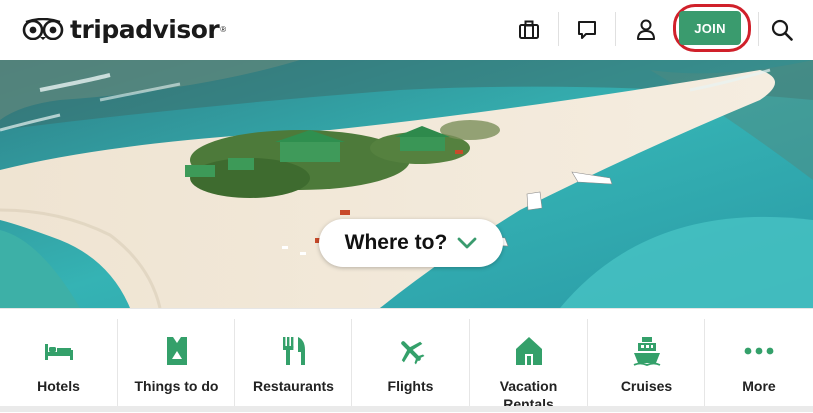 This screenshot has height=413, width=813. I want to click on profile-icon, so click(646, 30).